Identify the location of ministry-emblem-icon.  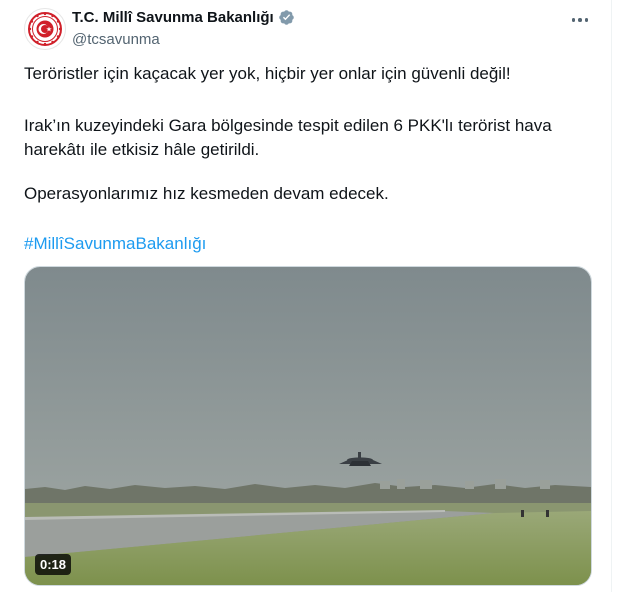
(45, 29).